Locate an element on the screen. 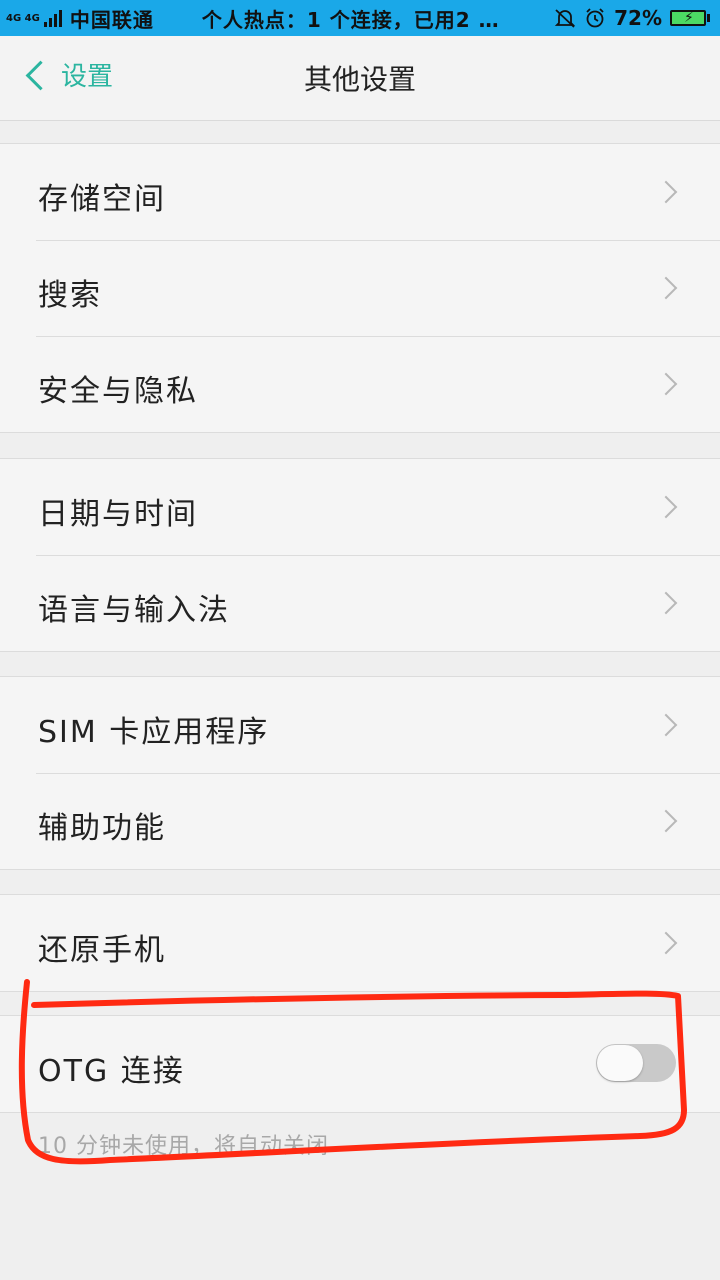  network-type: 4G 4G is located at coordinates (23, 18).